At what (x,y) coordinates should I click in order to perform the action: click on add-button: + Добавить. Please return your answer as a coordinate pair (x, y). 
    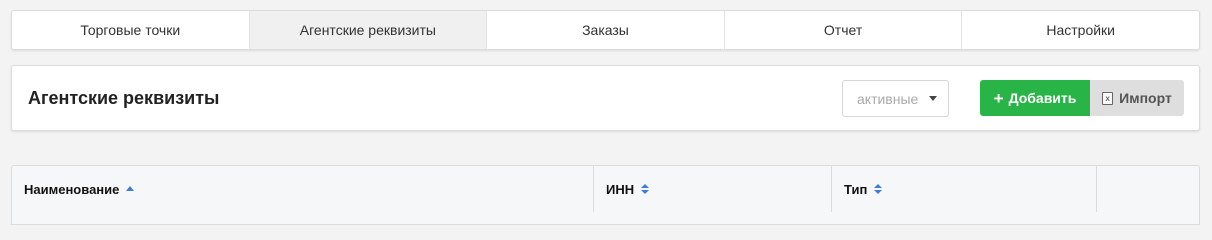
    Looking at the image, I should click on (1035, 98).